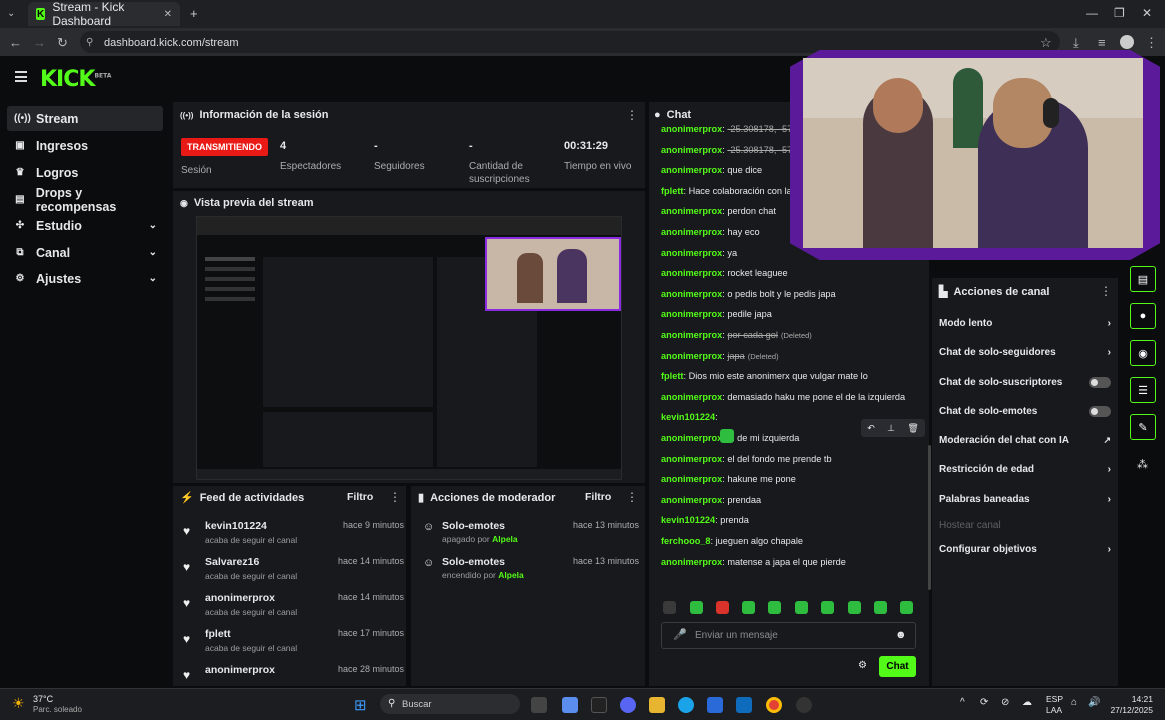 This screenshot has width=1165, height=720. Describe the element at coordinates (632, 497) in the screenshot. I see `mod-menu-icon: ⋮` at that location.